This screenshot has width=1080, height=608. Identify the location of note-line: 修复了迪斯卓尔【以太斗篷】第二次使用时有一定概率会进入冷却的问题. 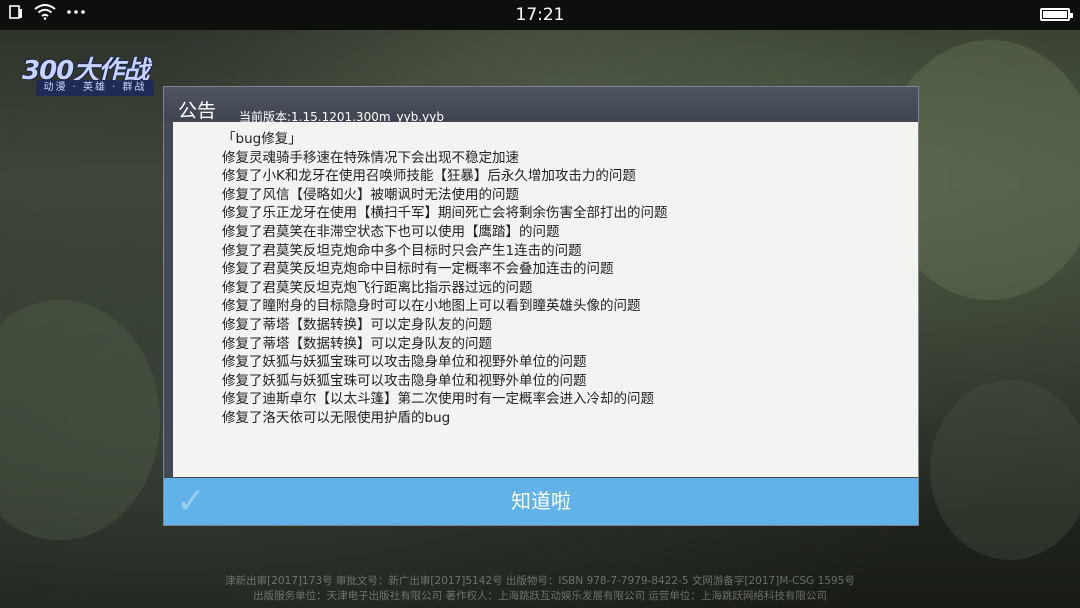
(438, 399).